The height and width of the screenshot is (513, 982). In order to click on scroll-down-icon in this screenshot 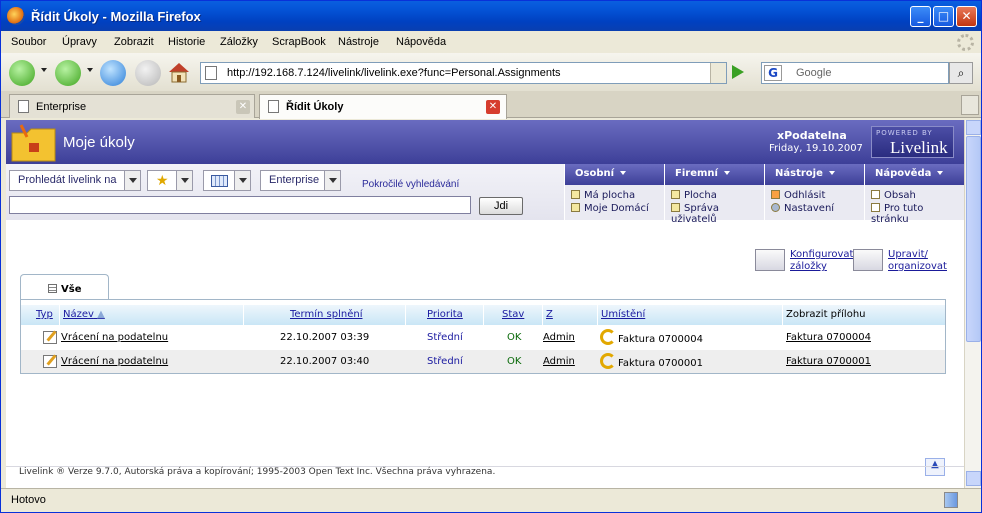, I will do `click(973, 478)`.